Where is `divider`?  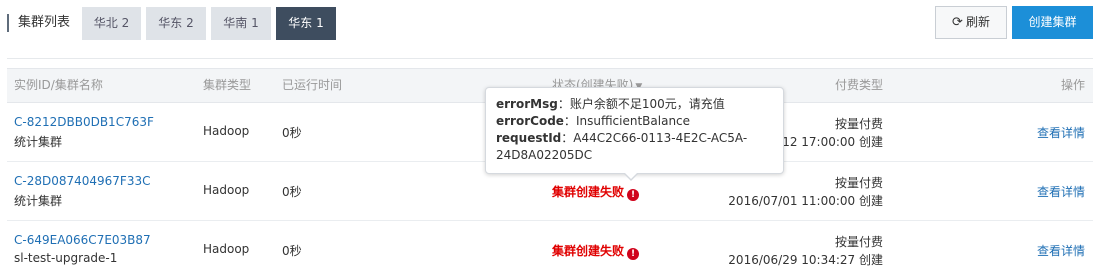 divider is located at coordinates (550, 58).